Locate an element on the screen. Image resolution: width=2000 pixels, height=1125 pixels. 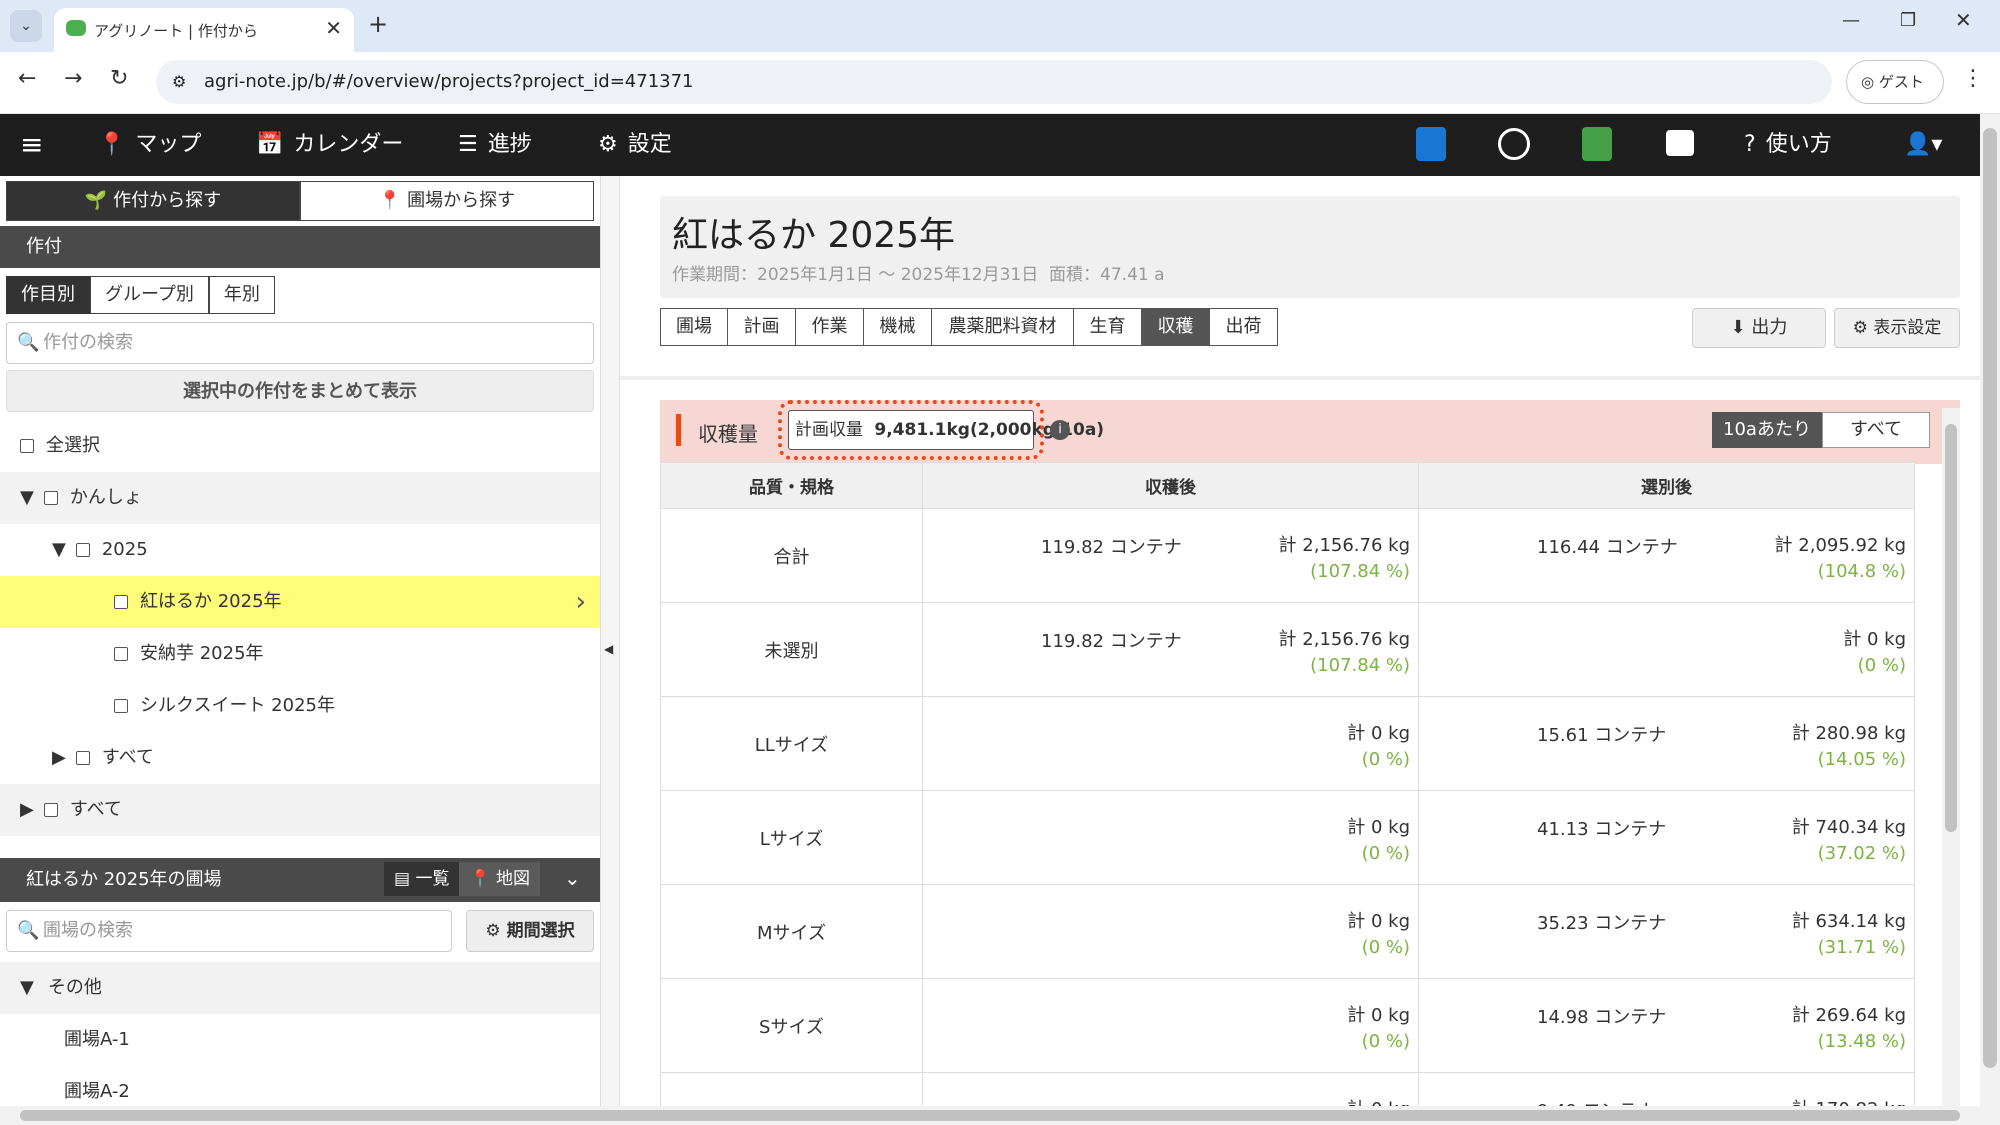
crop-search-input: 🔍 作付の検索 is located at coordinates (300, 343).